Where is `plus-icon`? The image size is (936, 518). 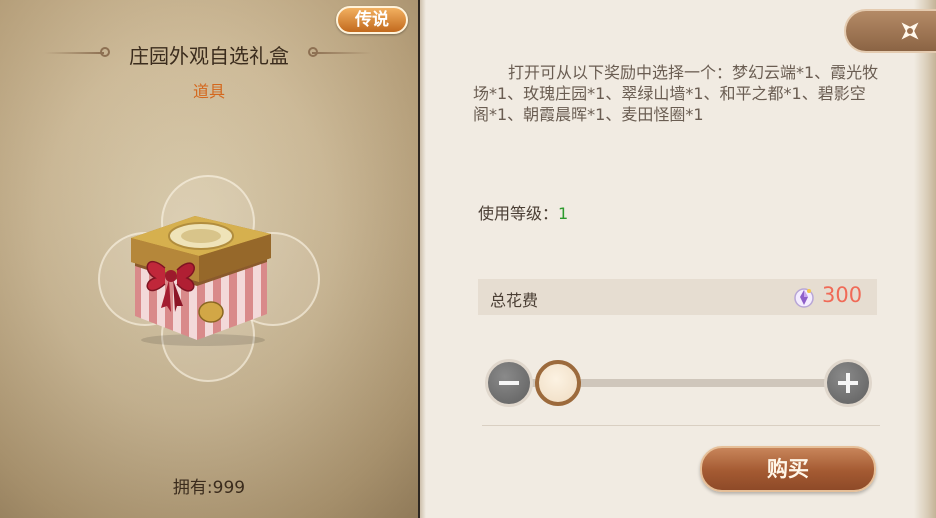 plus-icon is located at coordinates (848, 383).